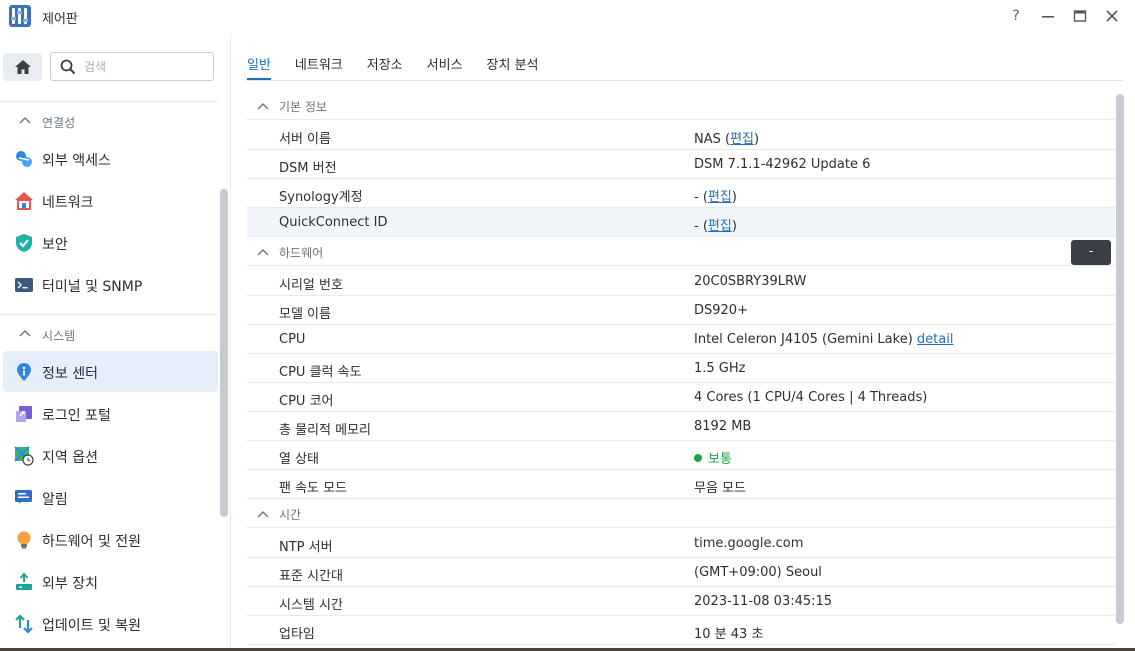 This screenshot has width=1135, height=651. I want to click on terminal-icon, so click(24, 285).